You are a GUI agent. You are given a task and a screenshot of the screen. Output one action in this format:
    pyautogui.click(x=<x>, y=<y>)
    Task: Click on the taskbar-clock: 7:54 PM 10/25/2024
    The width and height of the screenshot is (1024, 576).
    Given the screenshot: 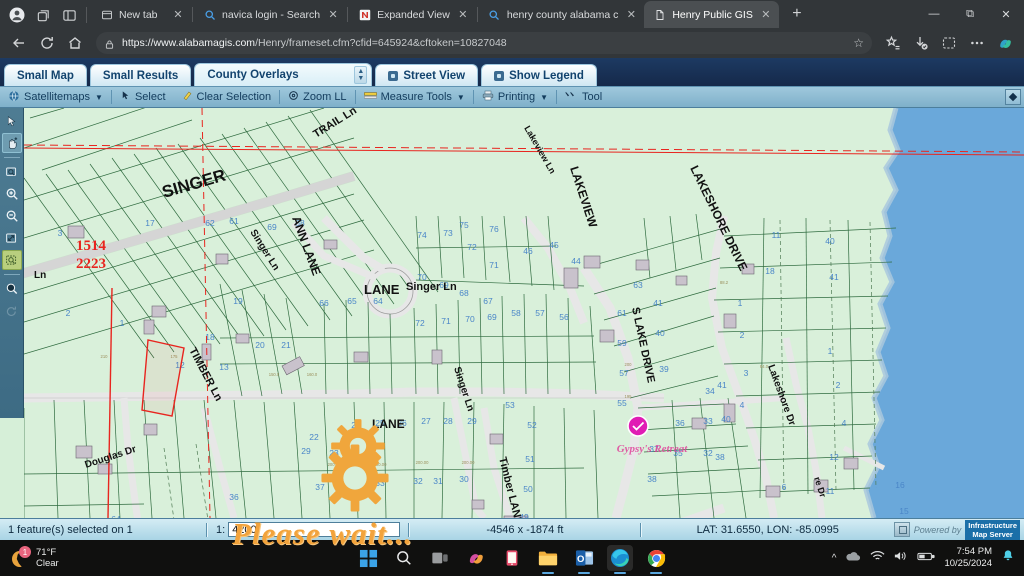 What is the action you would take?
    pyautogui.click(x=968, y=558)
    